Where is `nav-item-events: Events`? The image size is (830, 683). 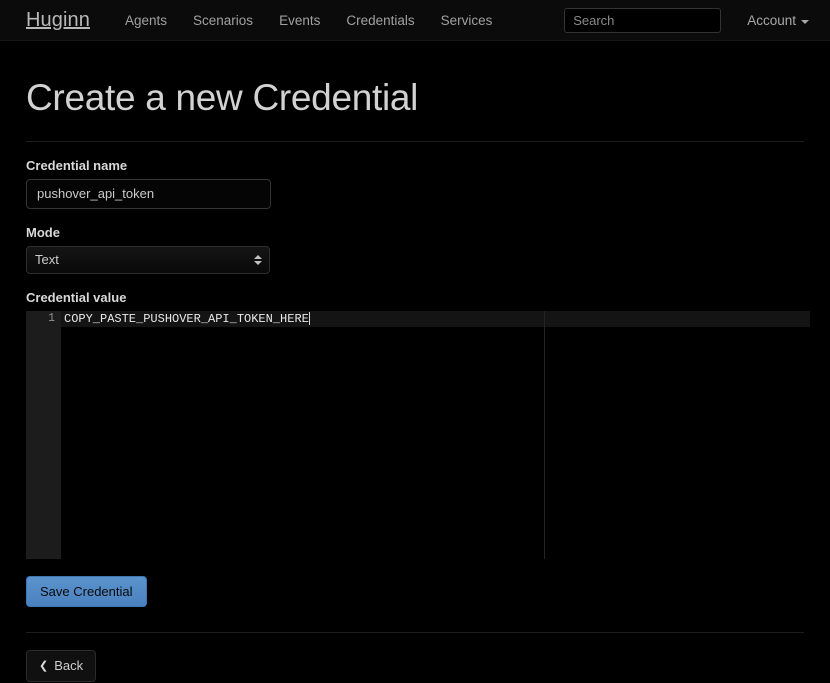 nav-item-events: Events is located at coordinates (299, 20).